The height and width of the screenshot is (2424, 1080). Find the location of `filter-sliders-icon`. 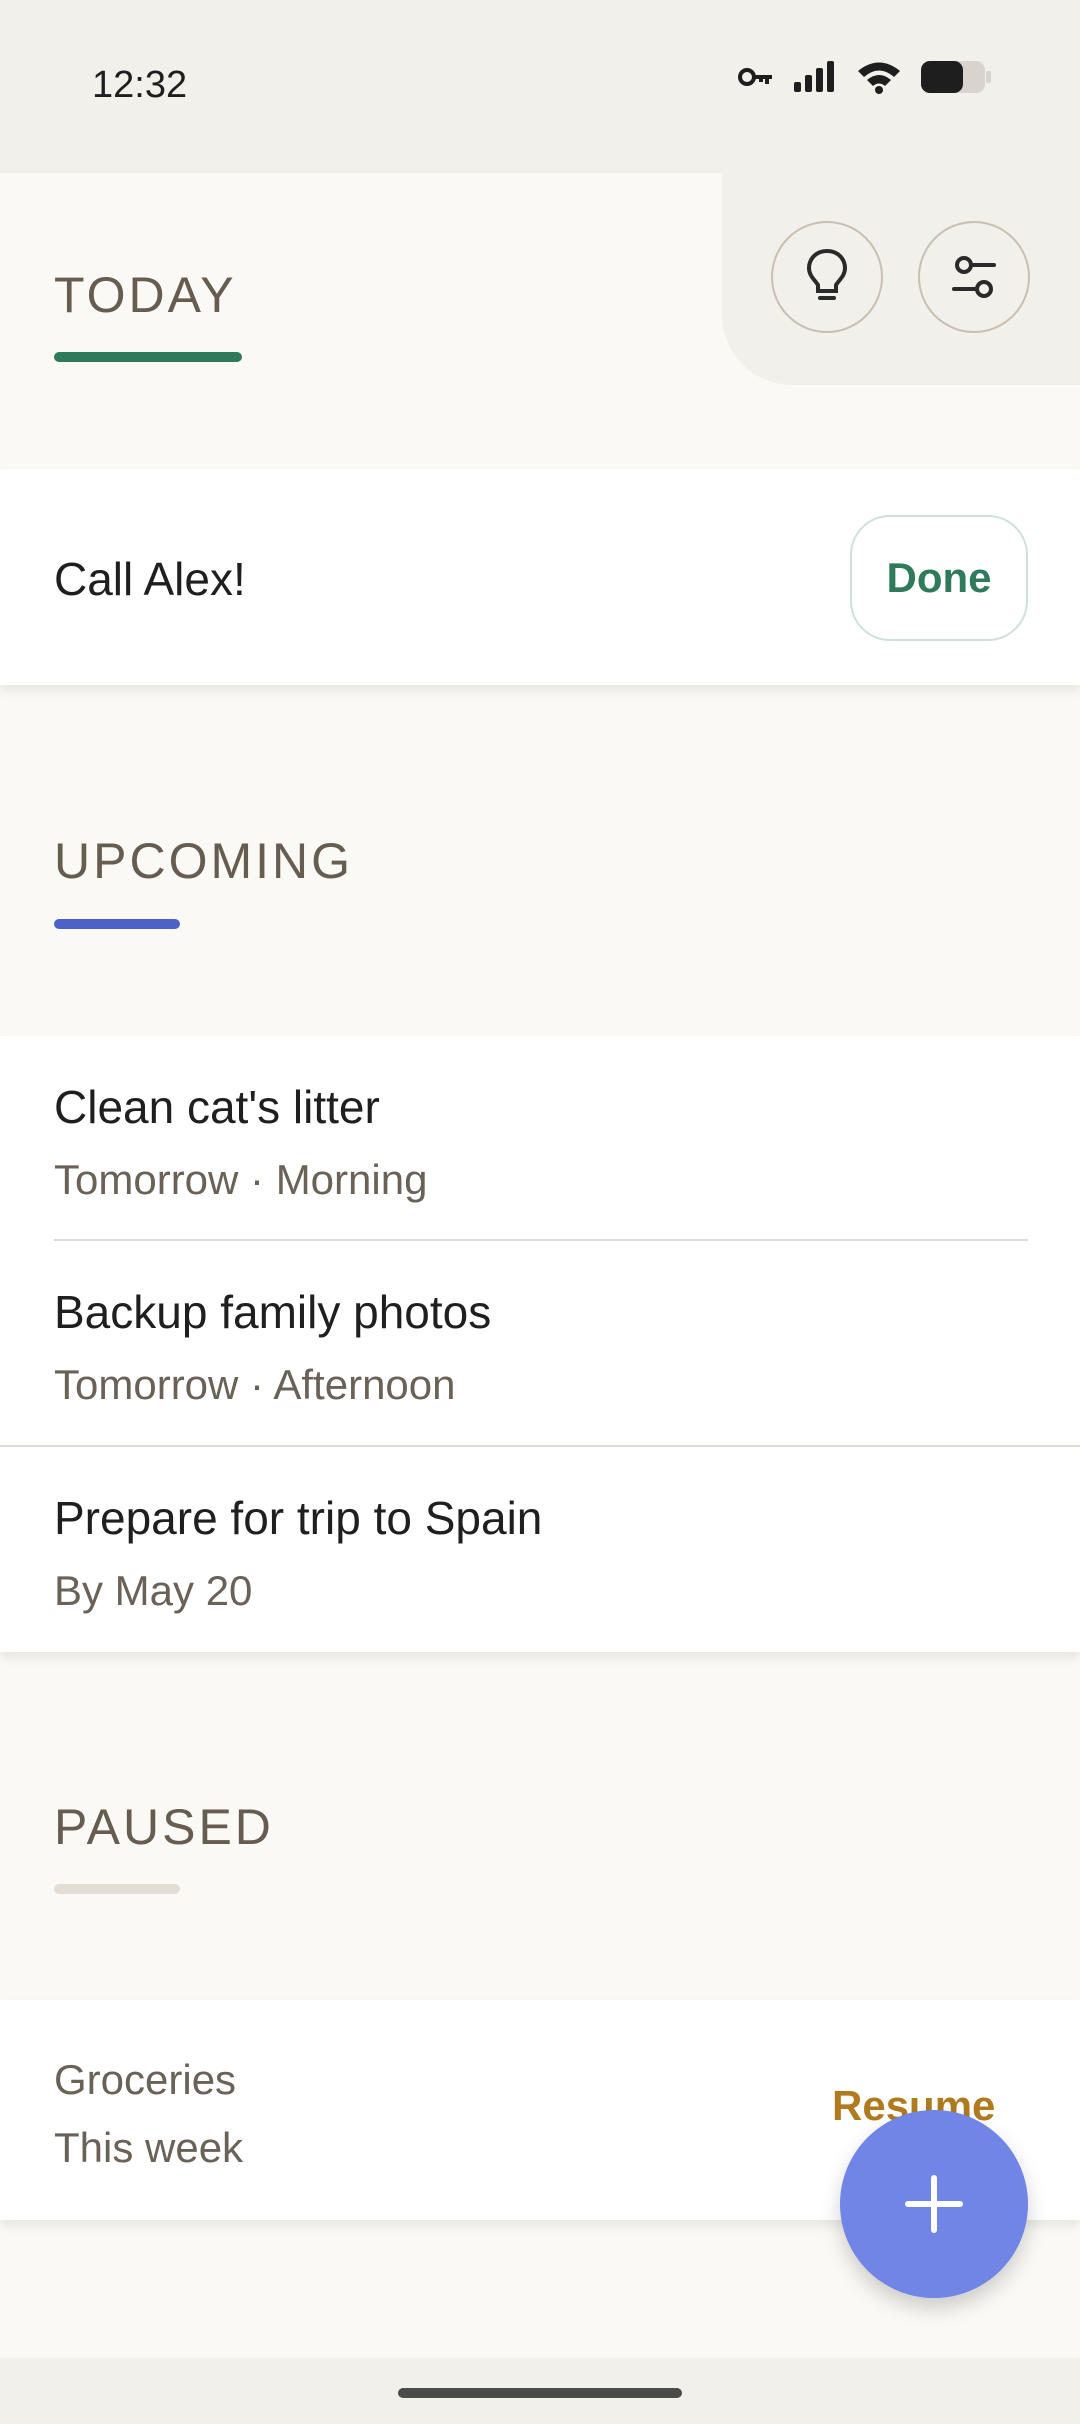

filter-sliders-icon is located at coordinates (974, 277).